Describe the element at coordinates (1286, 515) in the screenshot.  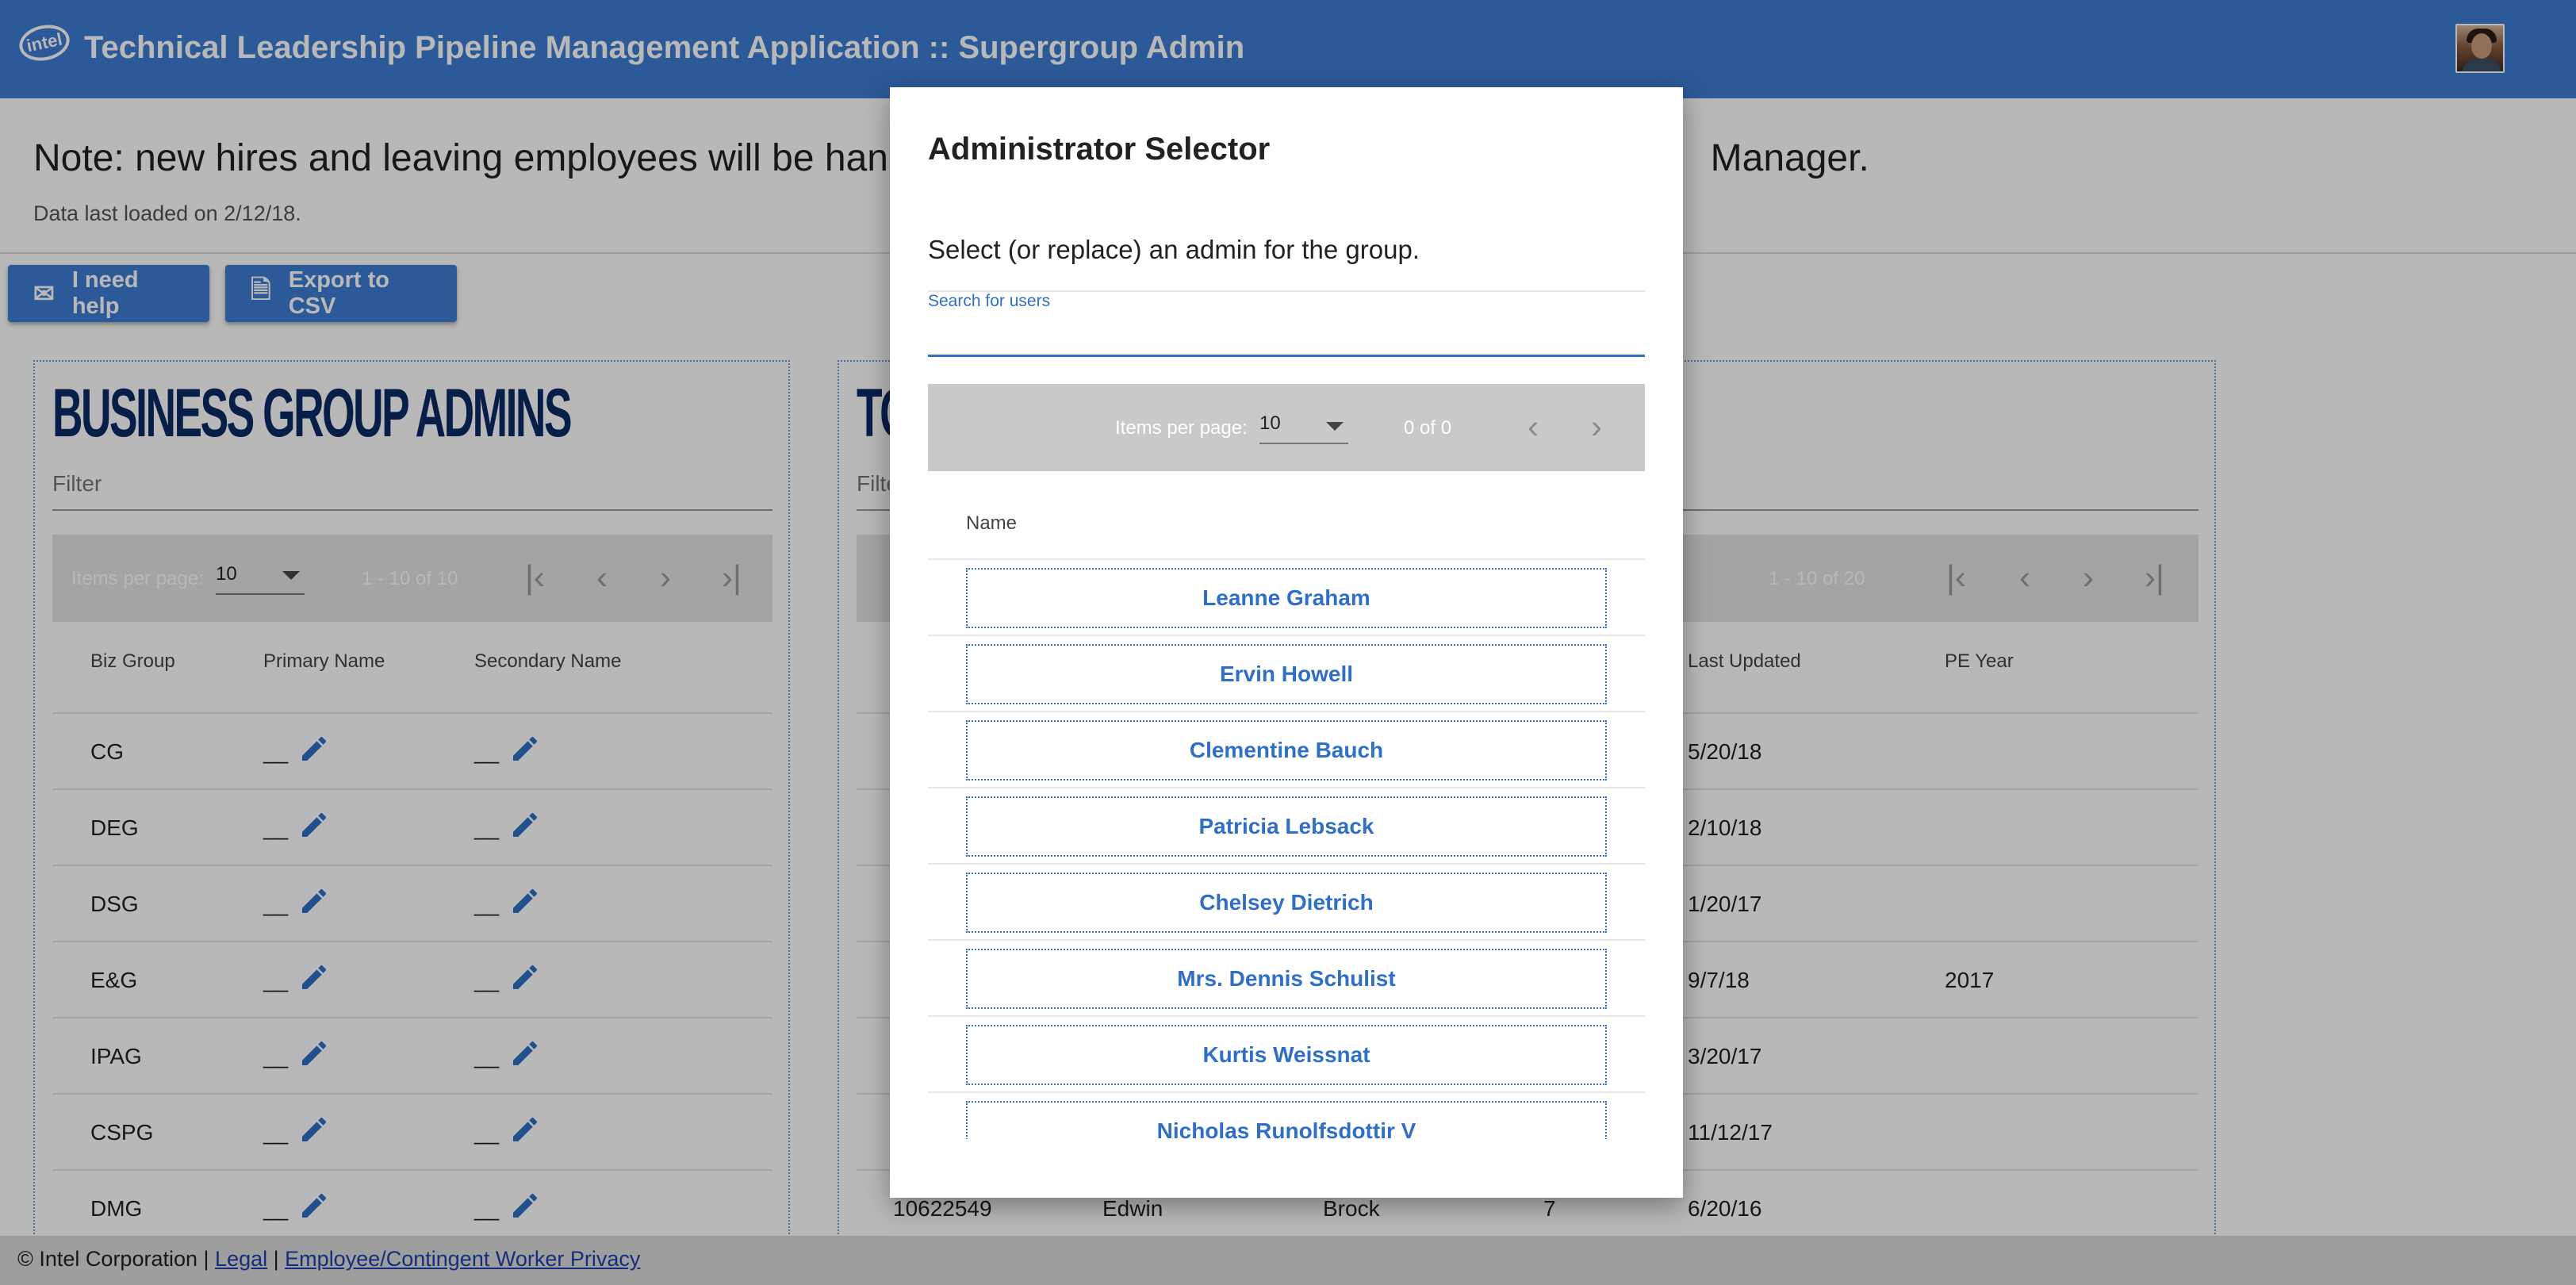
I see `dialog-table-header: Name` at that location.